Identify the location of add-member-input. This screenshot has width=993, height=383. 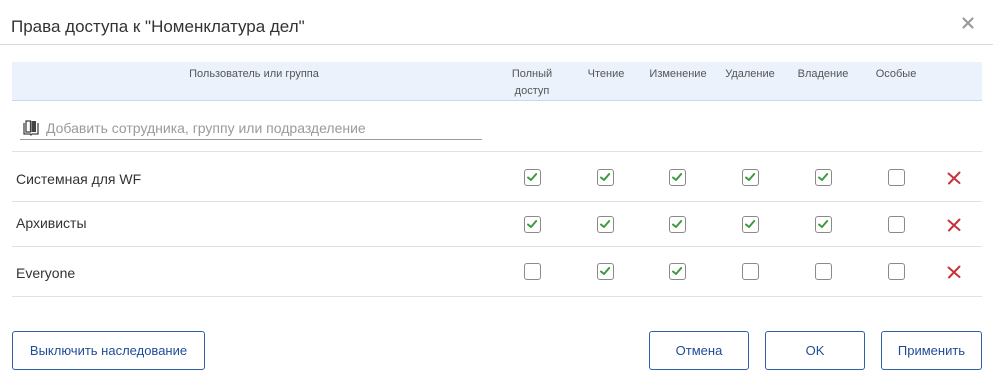
(261, 128).